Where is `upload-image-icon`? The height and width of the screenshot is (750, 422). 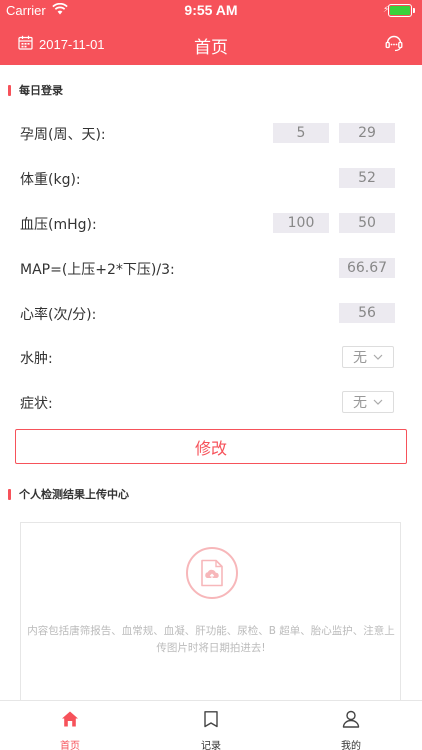 upload-image-icon is located at coordinates (212, 573).